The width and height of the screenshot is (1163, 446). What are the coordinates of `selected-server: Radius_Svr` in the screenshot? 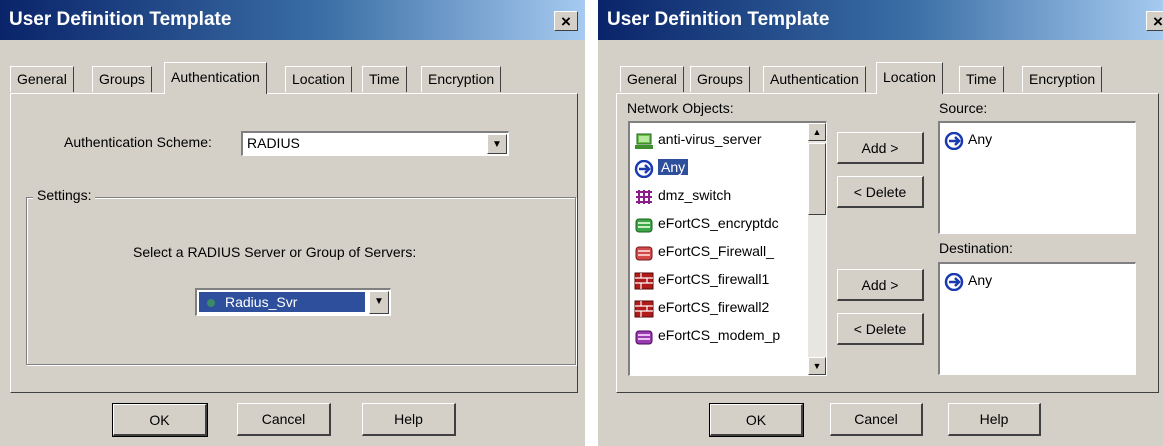 It's located at (282, 302).